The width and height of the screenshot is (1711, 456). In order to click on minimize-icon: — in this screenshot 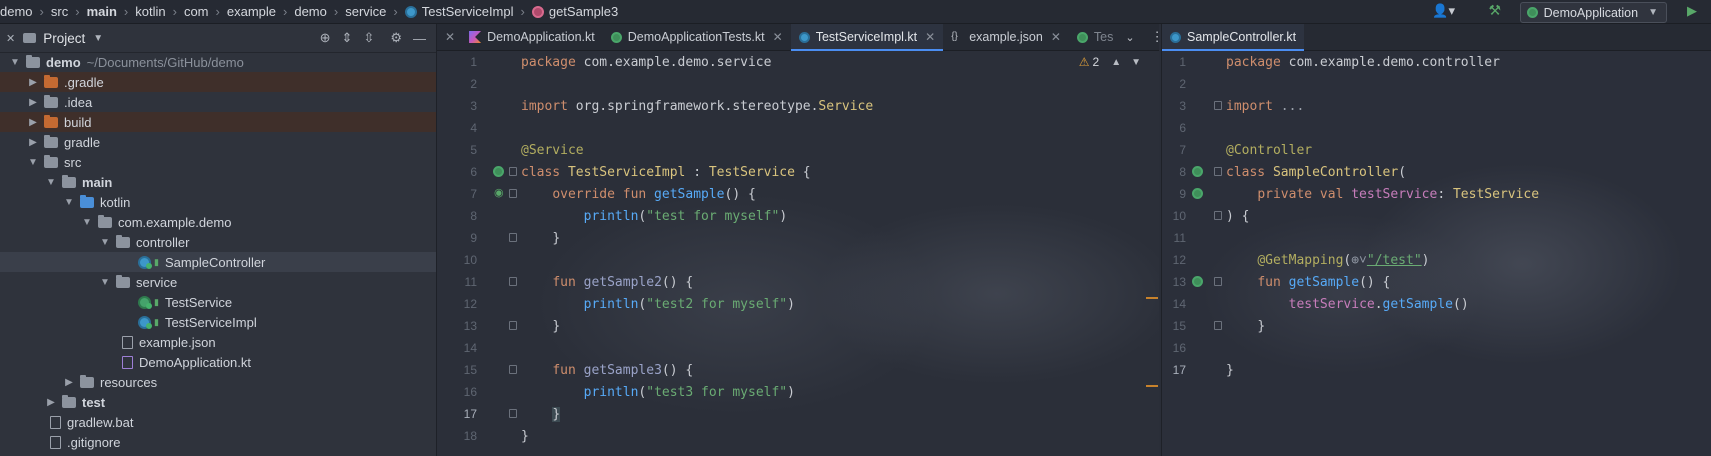, I will do `click(419, 38)`.